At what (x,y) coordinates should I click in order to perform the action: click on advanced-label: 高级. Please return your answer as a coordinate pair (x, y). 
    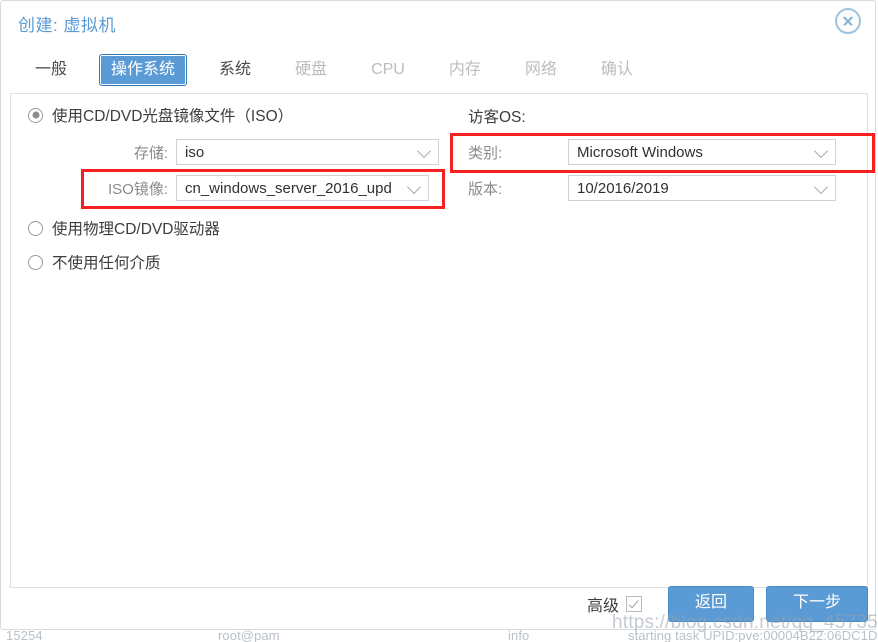
    Looking at the image, I should click on (602, 606).